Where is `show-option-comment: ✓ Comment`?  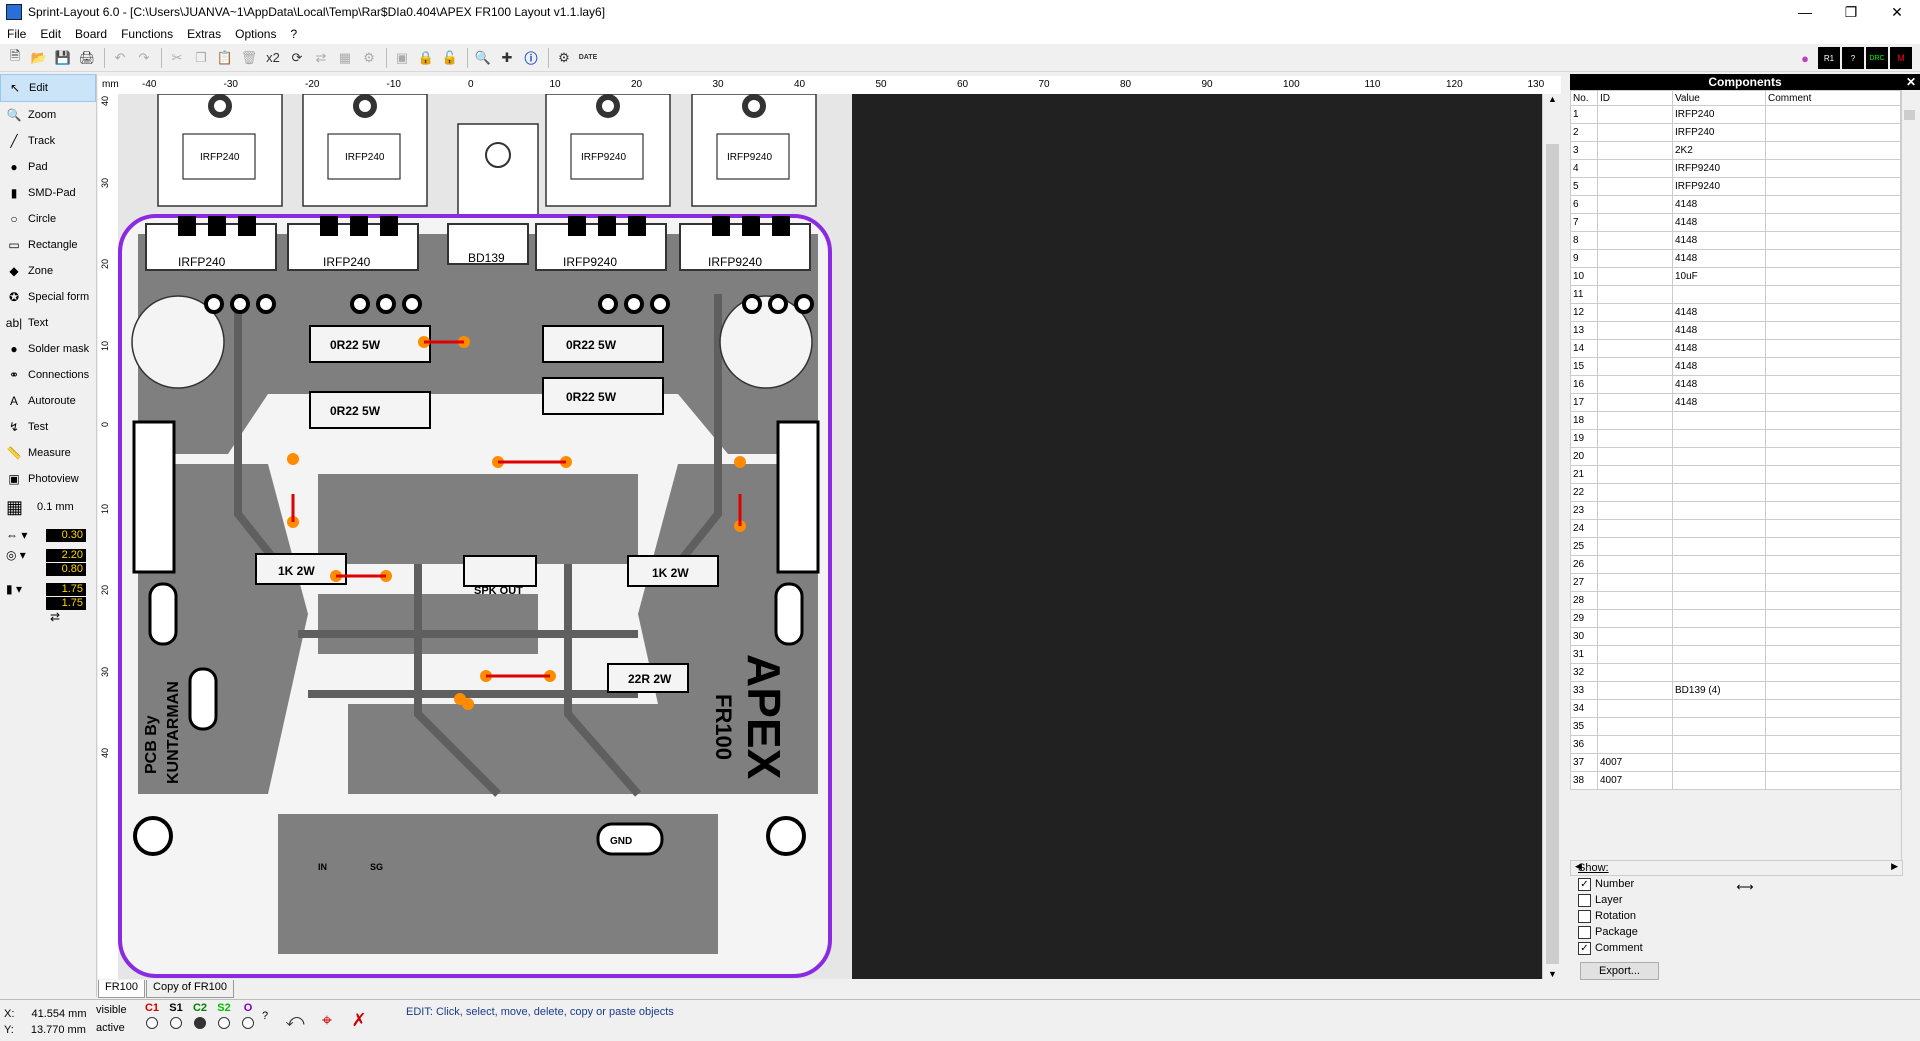
show-option-comment: ✓ Comment is located at coordinates (1618, 948).